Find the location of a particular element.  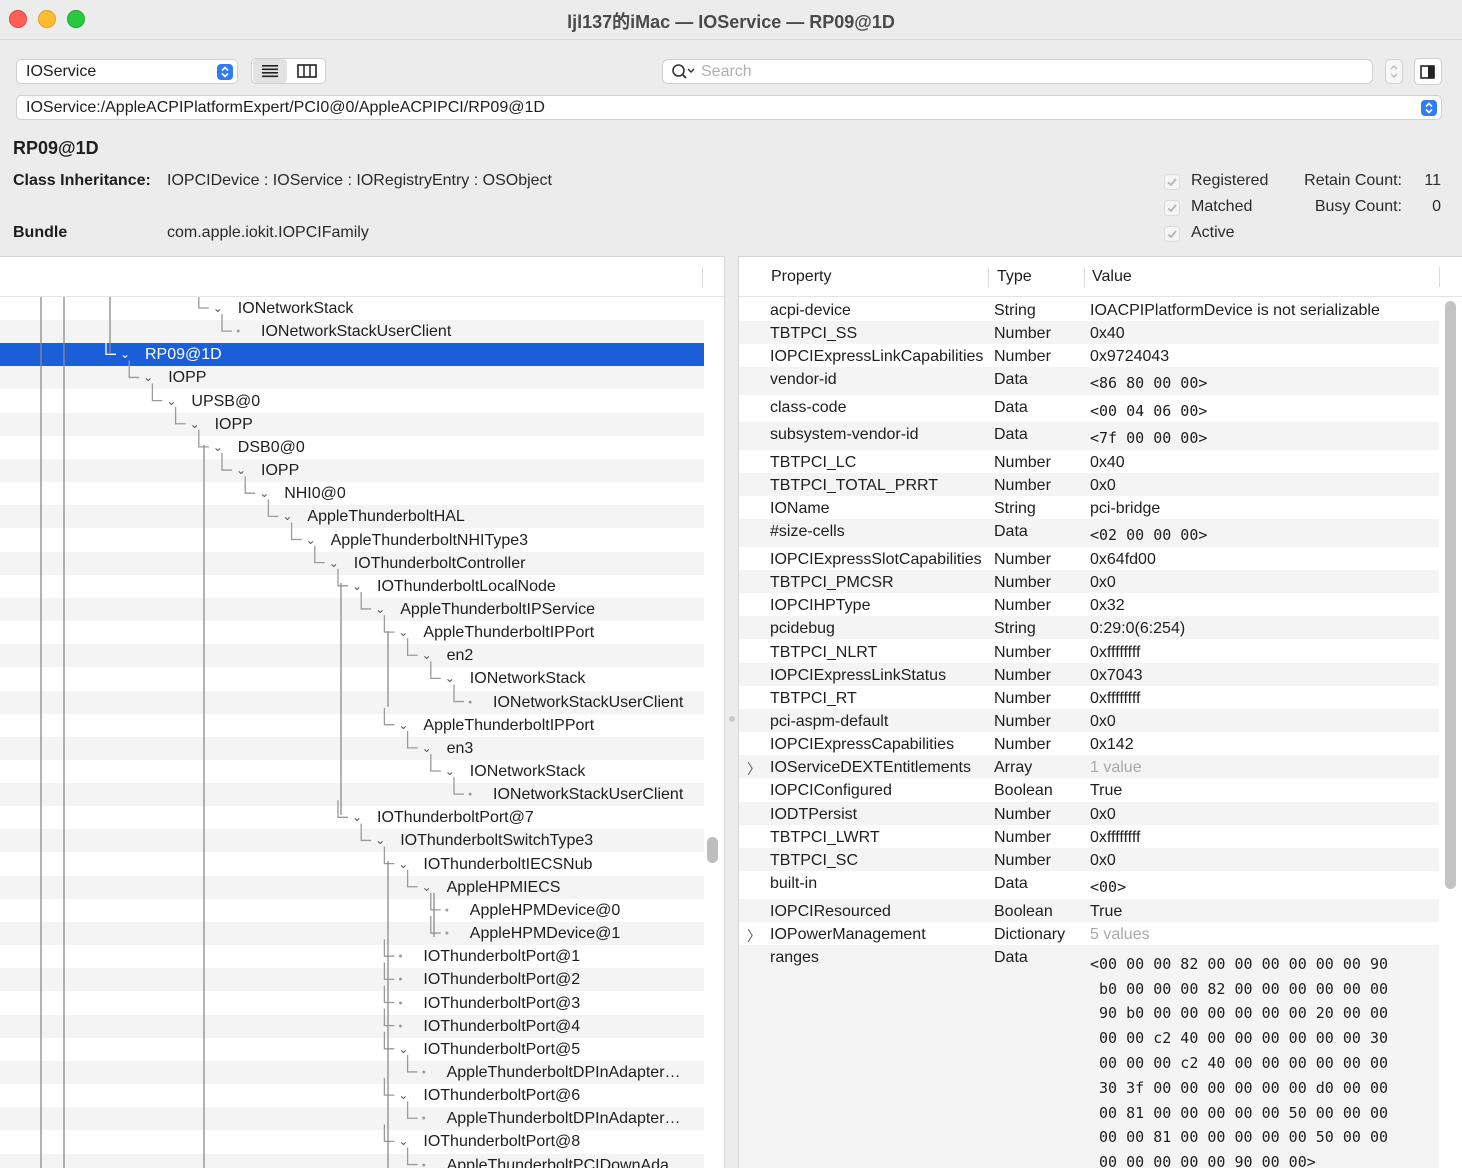

matched-checkbox is located at coordinates (1172, 208).